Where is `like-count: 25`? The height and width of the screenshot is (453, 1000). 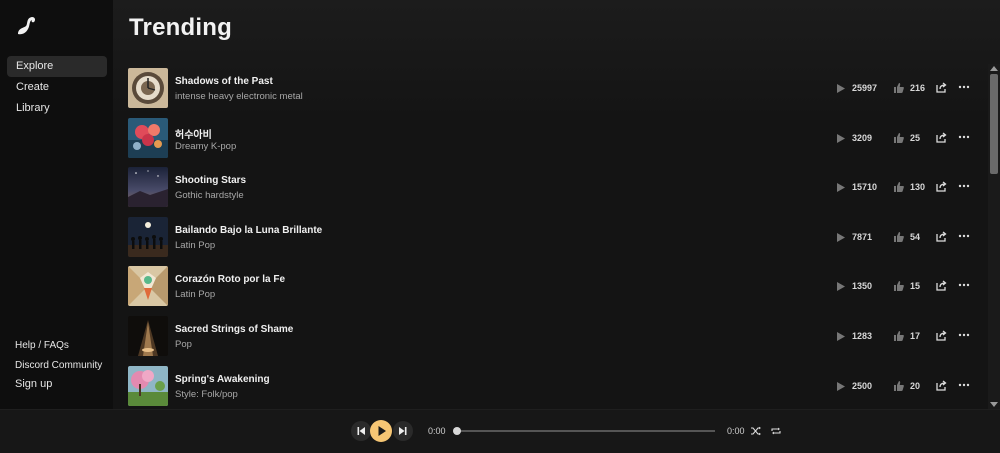
like-count: 25 is located at coordinates (915, 137).